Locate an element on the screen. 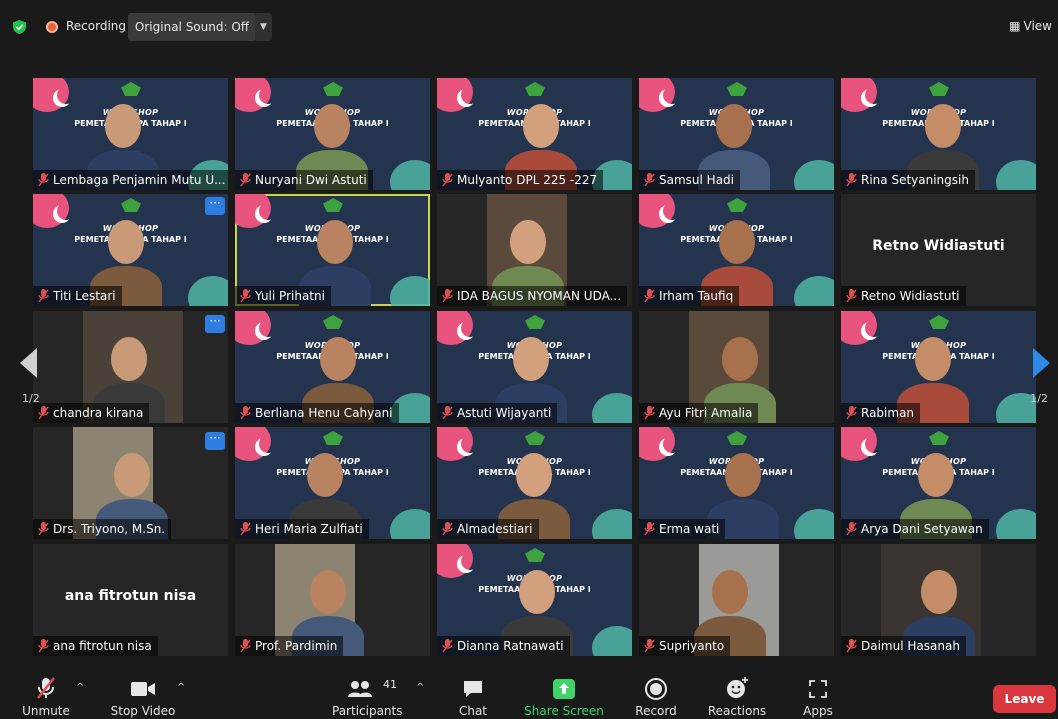  participant-video-tile: ana fitrotun nisa ana fitrotun nisa is located at coordinates (130, 600).